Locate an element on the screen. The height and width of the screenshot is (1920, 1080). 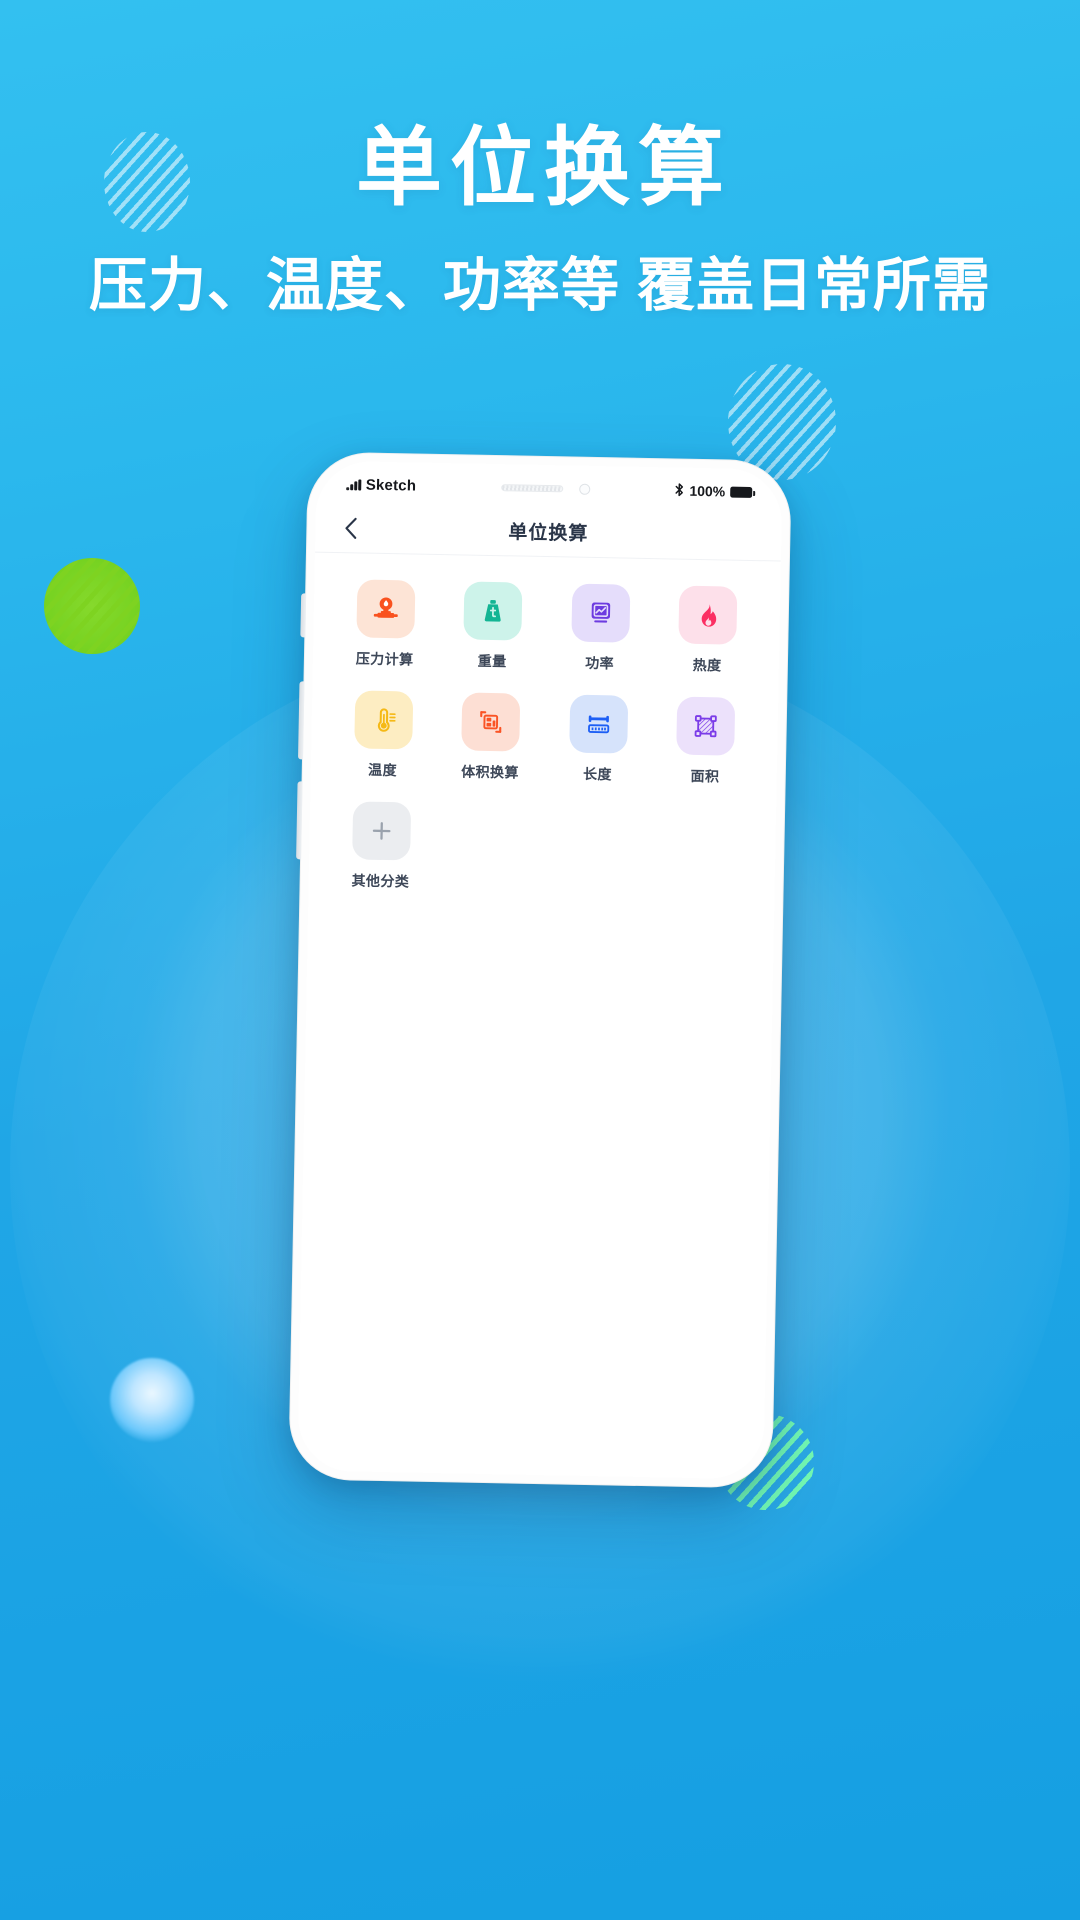
phone-side-button-mute is located at coordinates (303, 615).